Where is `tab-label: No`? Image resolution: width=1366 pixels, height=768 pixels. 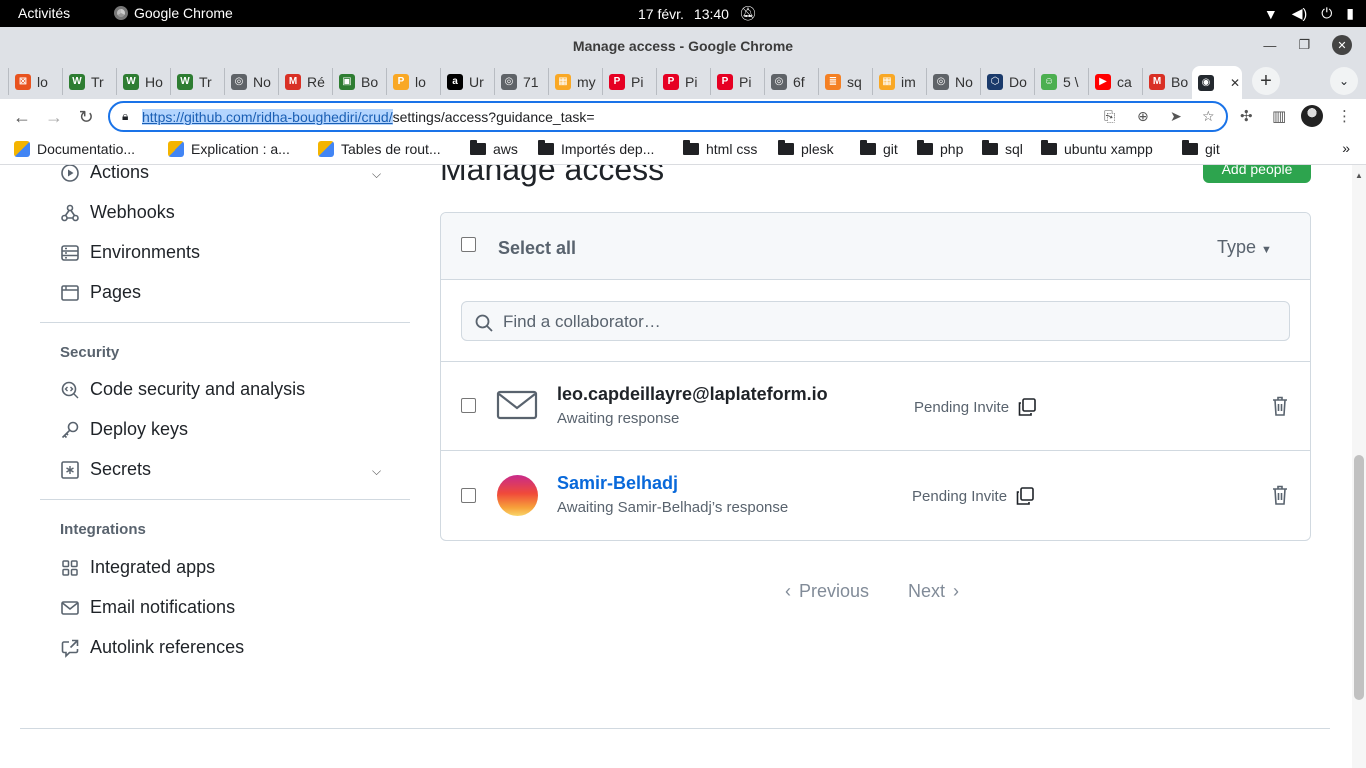 tab-label: No is located at coordinates (964, 81).